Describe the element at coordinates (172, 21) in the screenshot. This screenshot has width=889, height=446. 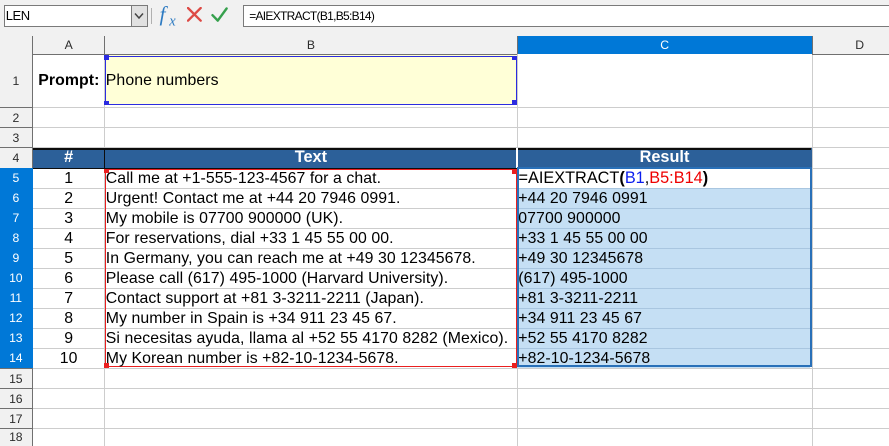
I see `svg-text: x` at that location.